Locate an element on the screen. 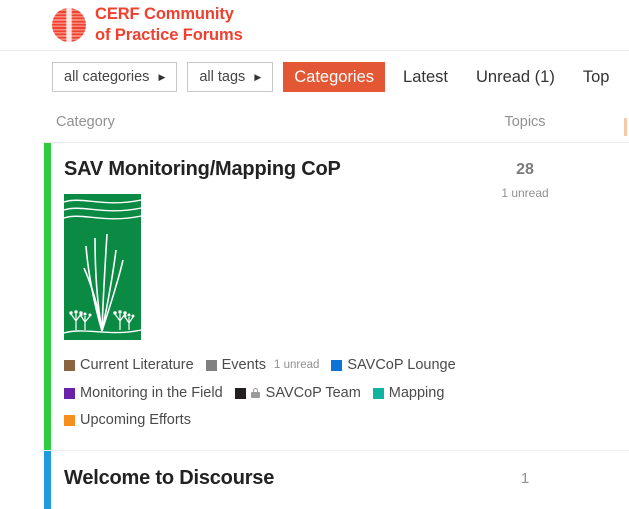 Image resolution: width=629 pixels, height=509 pixels. subcategory-savcop-lounge: SAVCoP Lounge is located at coordinates (393, 365).